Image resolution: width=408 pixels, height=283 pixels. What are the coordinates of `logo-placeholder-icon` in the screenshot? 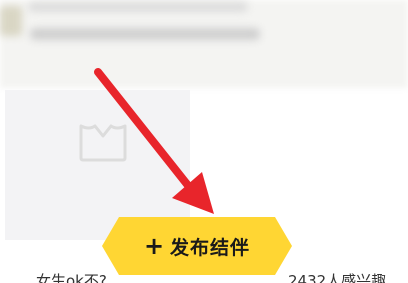 It's located at (103, 143).